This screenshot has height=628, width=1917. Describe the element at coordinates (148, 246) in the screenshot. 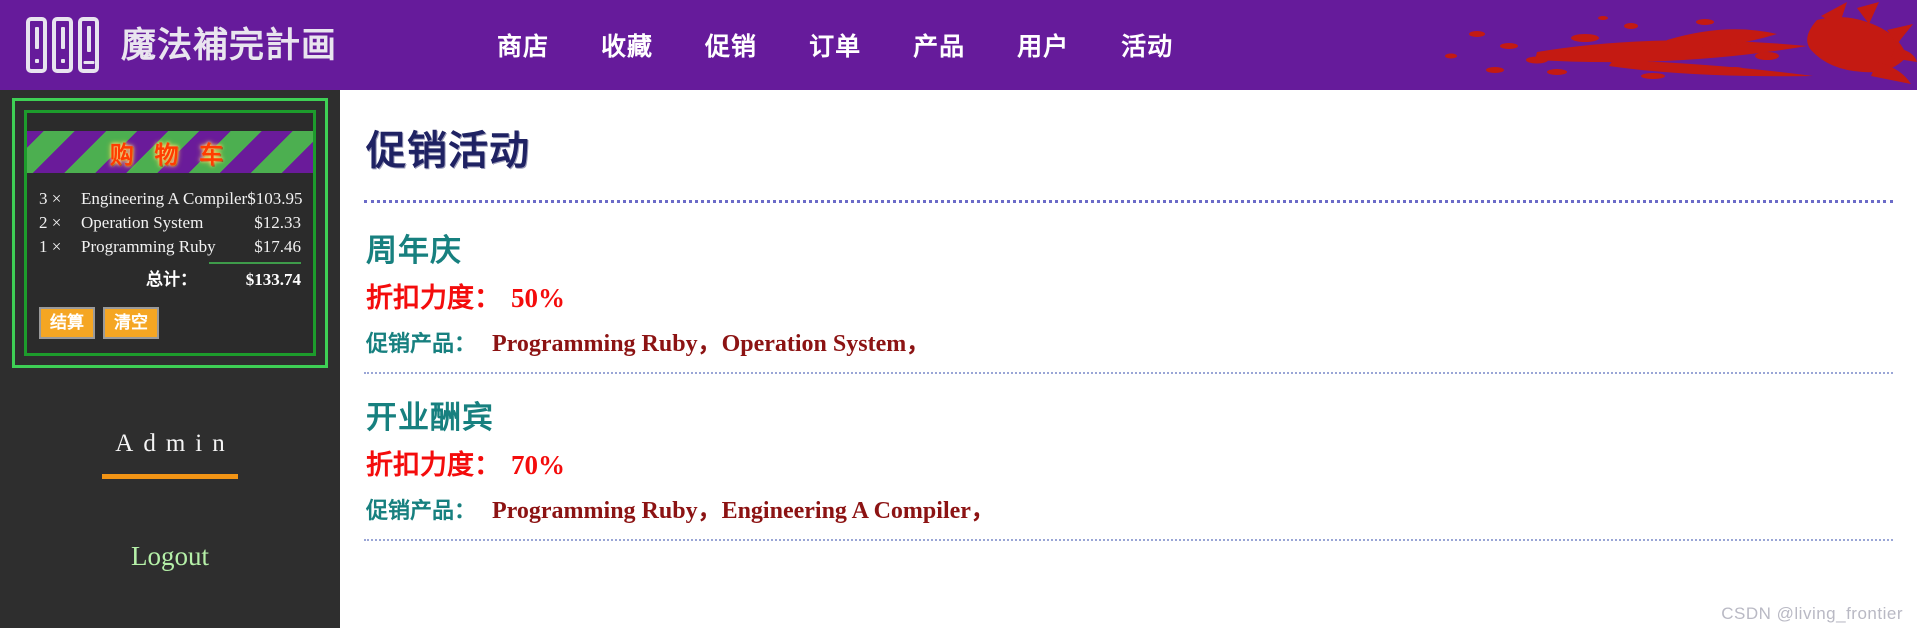

I see `cart-item-name: Programming Ruby` at that location.